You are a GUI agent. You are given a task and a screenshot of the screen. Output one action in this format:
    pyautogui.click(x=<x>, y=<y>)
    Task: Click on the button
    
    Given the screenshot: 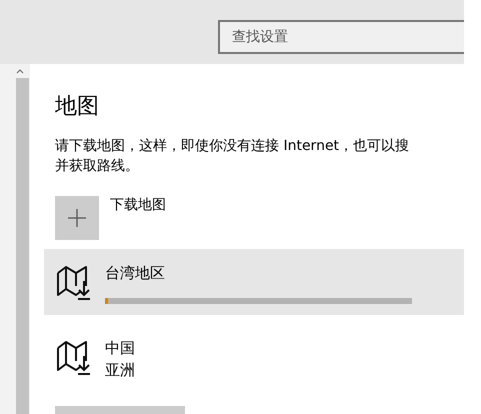 What is the action you would take?
    pyautogui.click(x=120, y=410)
    